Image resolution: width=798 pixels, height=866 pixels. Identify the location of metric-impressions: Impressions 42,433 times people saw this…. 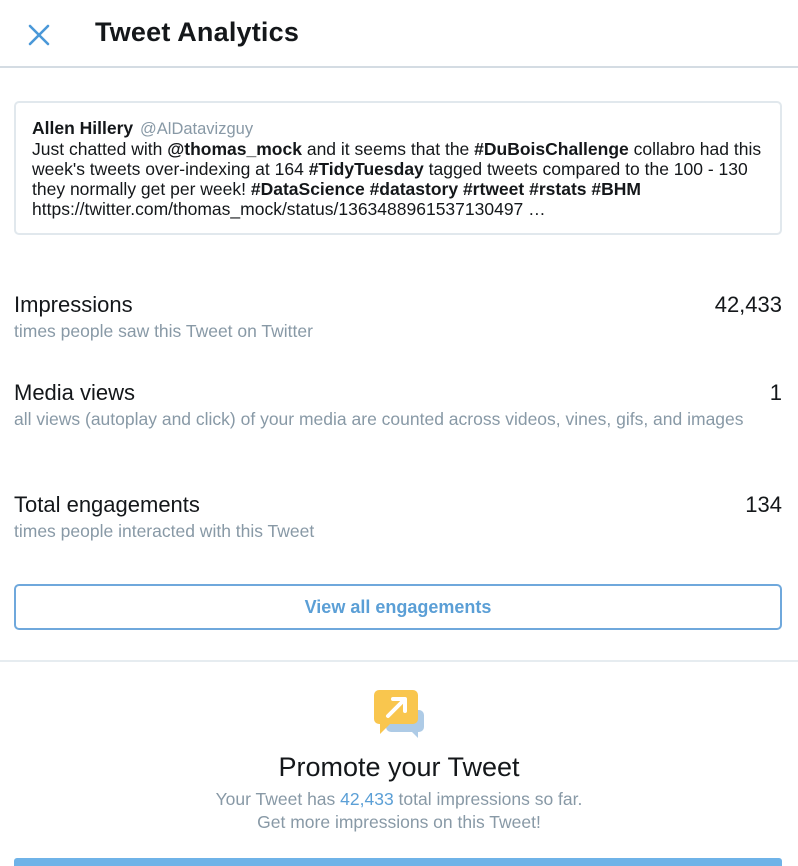
(398, 317).